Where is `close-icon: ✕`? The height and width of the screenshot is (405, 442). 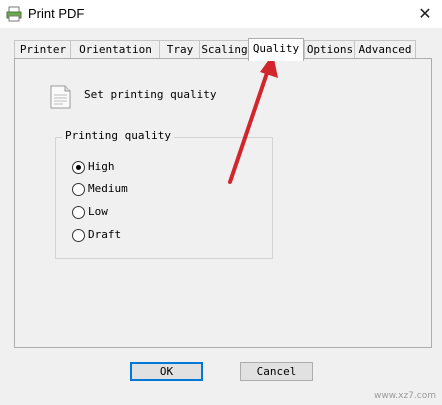
close-icon: ✕ is located at coordinates (425, 13).